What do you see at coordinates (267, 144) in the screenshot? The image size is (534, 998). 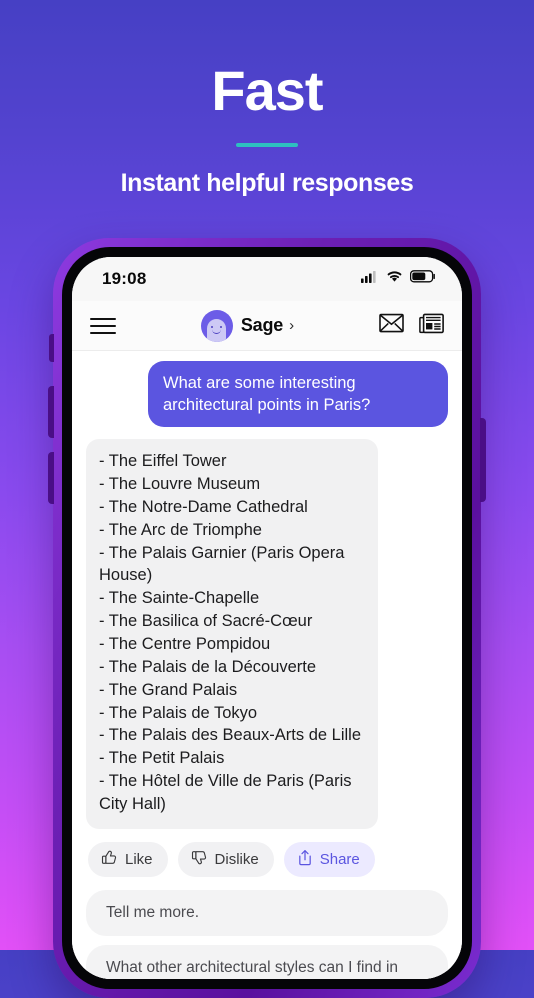 I see `title-divider` at bounding box center [267, 144].